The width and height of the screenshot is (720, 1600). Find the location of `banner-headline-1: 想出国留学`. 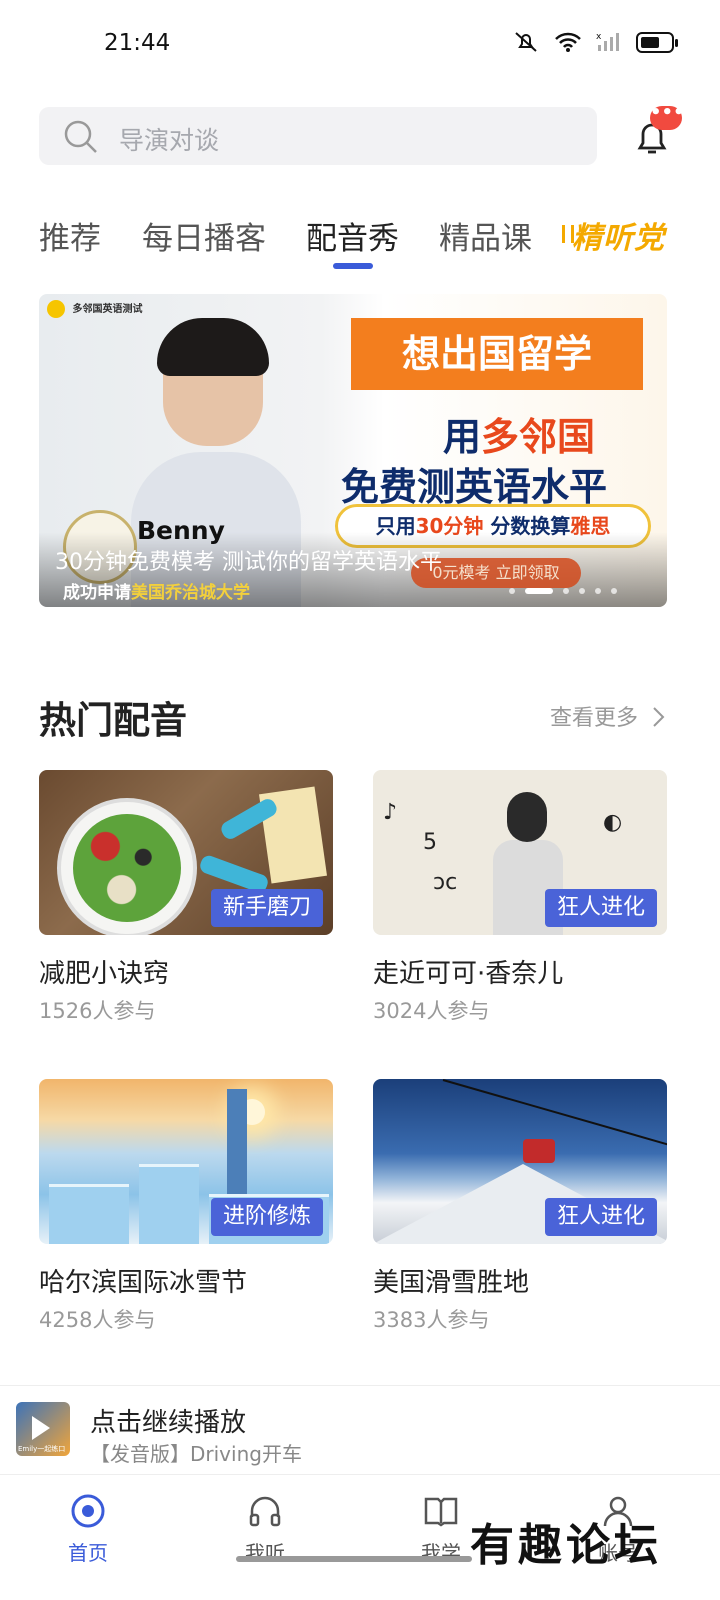

banner-headline-1: 想出国留学 is located at coordinates (497, 354).